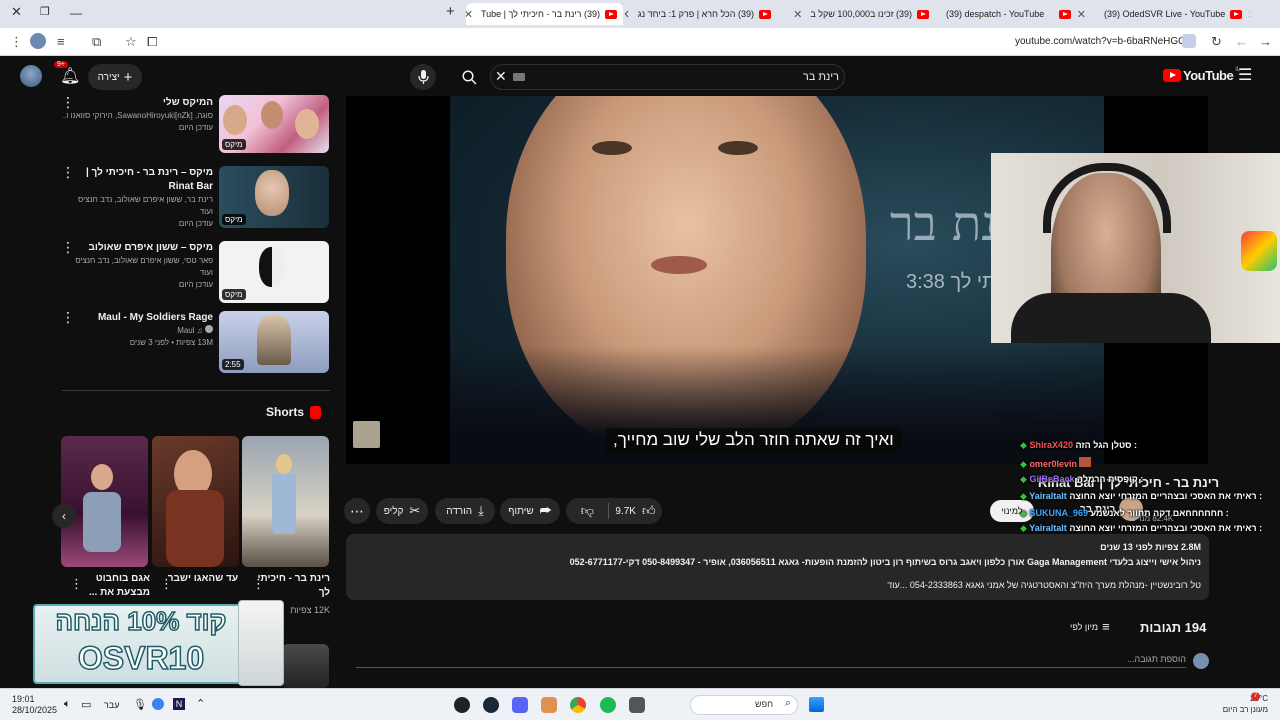  What do you see at coordinates (1241, 42) in the screenshot?
I see `forward-icon: ←` at bounding box center [1241, 42].